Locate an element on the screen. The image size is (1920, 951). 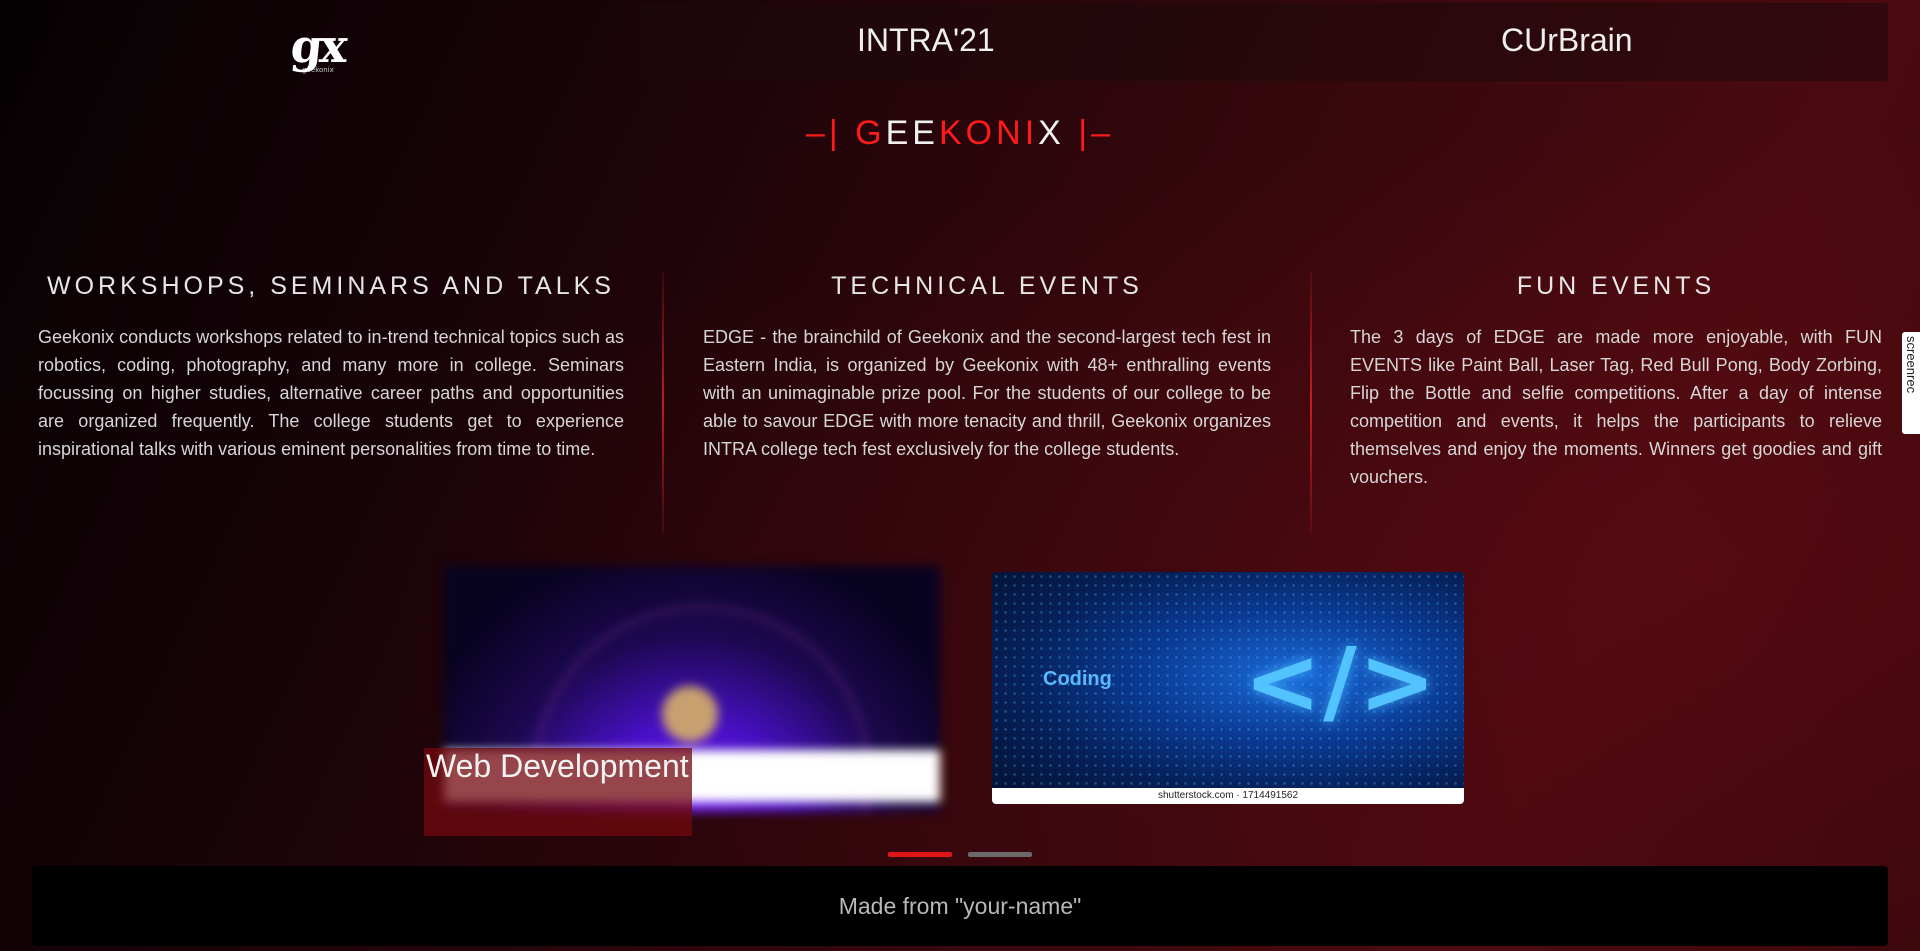
nav-link-curbrain: CUrBrain is located at coordinates (1567, 40).